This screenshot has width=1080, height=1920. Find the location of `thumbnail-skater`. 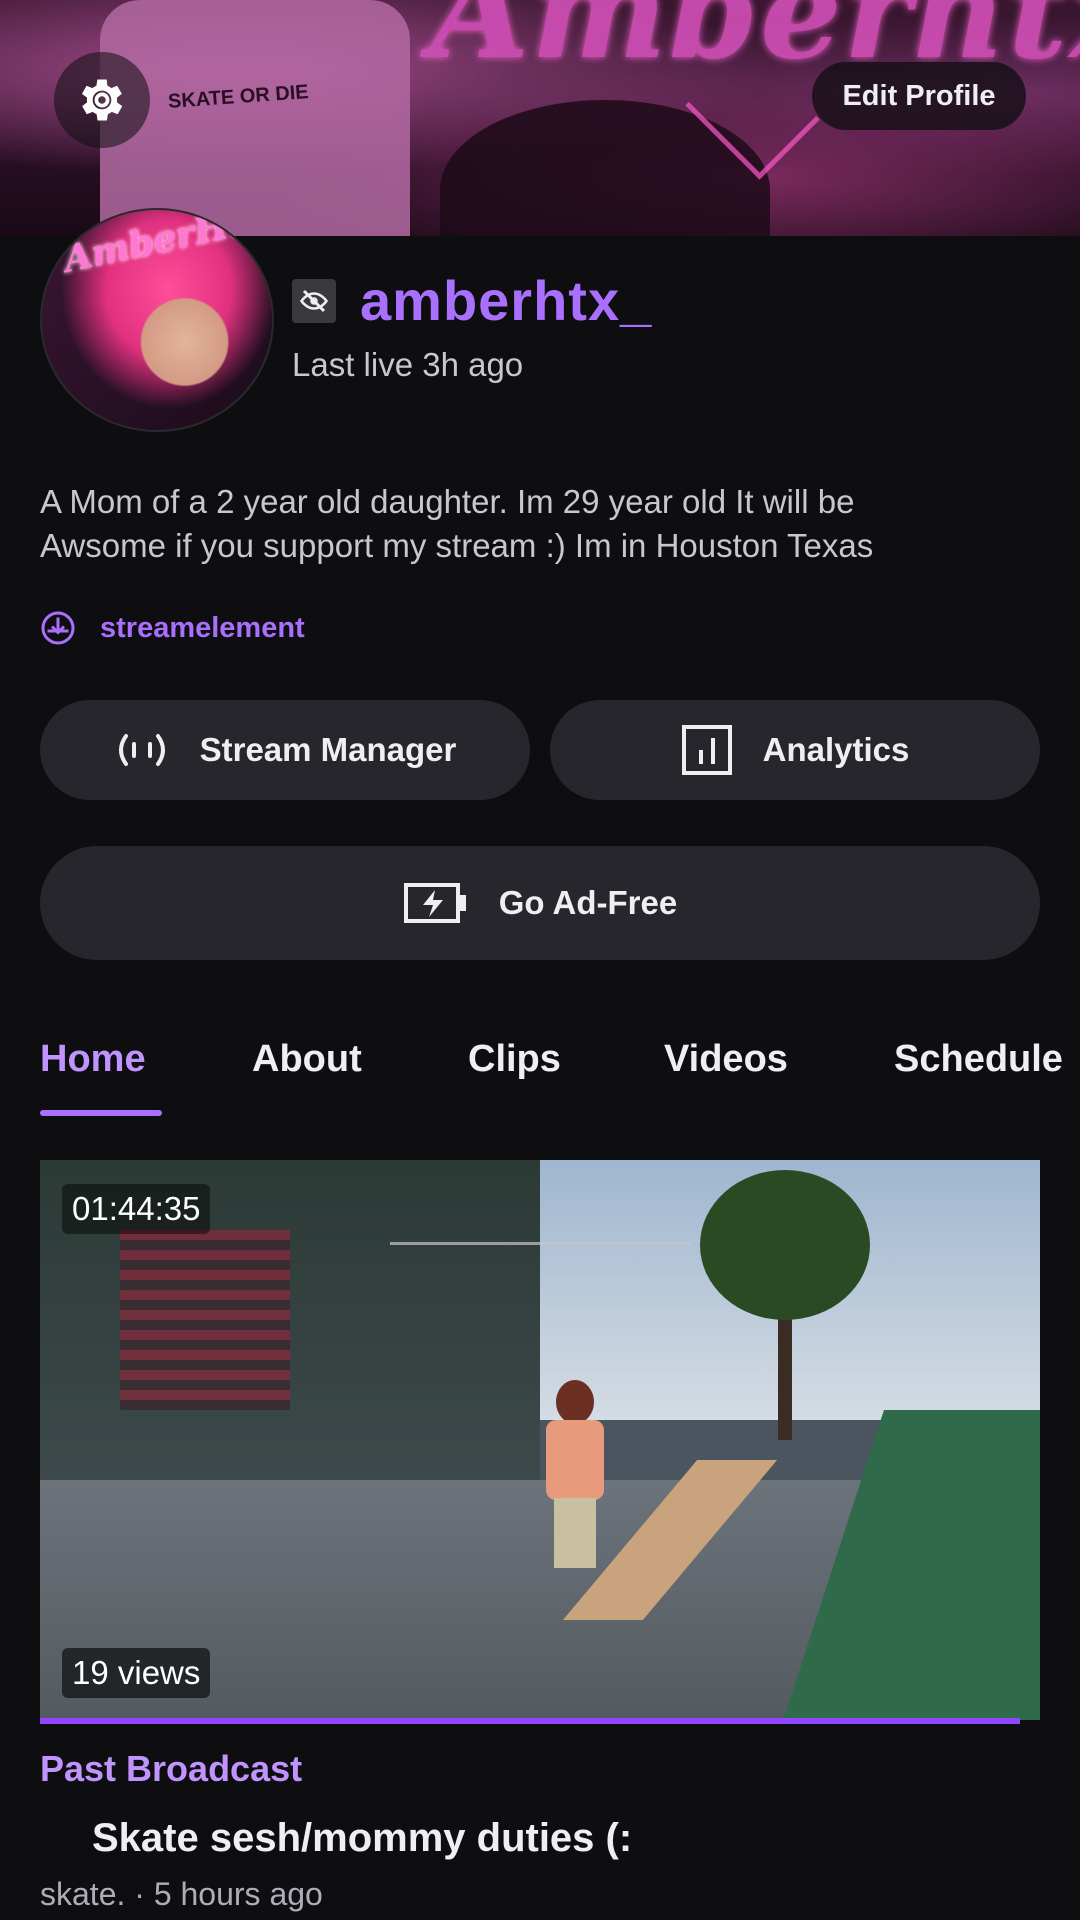

thumbnail-skater is located at coordinates (575, 1480).